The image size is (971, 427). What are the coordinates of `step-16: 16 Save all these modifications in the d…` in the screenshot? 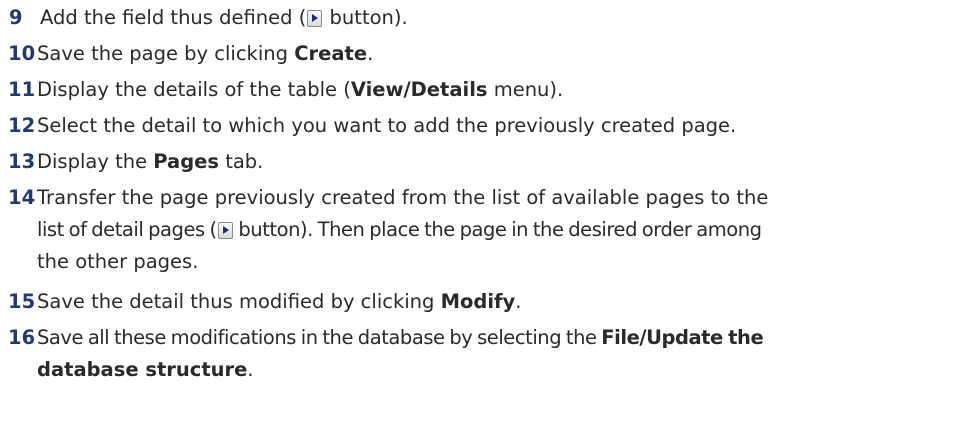 It's located at (485, 354).